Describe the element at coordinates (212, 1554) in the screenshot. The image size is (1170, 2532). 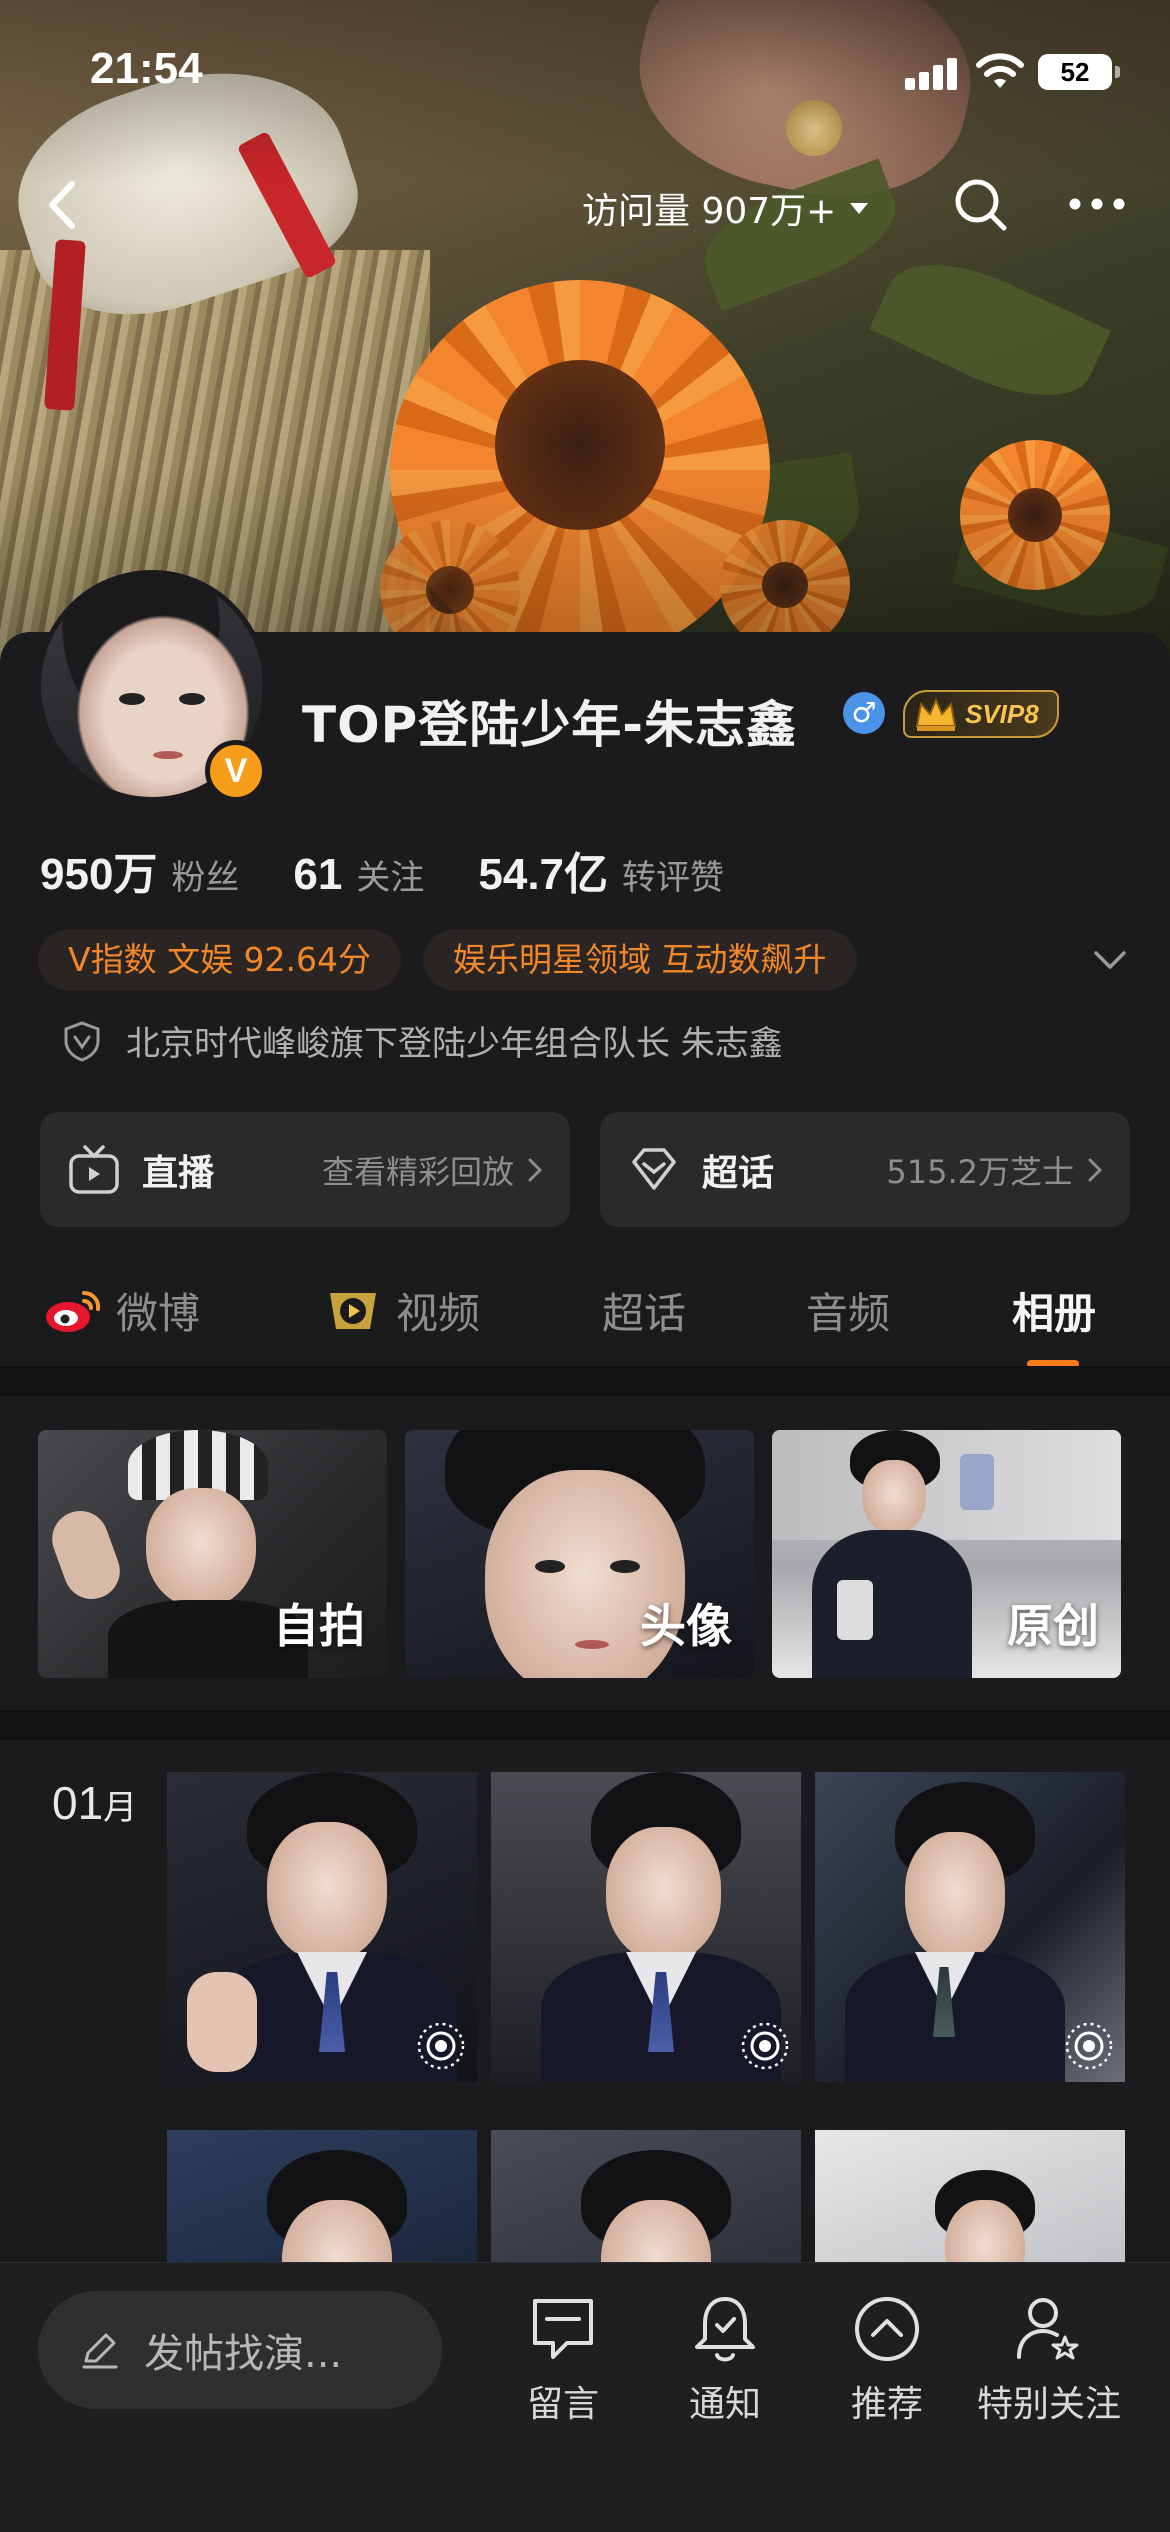
I see `album-selfie: 自拍` at that location.